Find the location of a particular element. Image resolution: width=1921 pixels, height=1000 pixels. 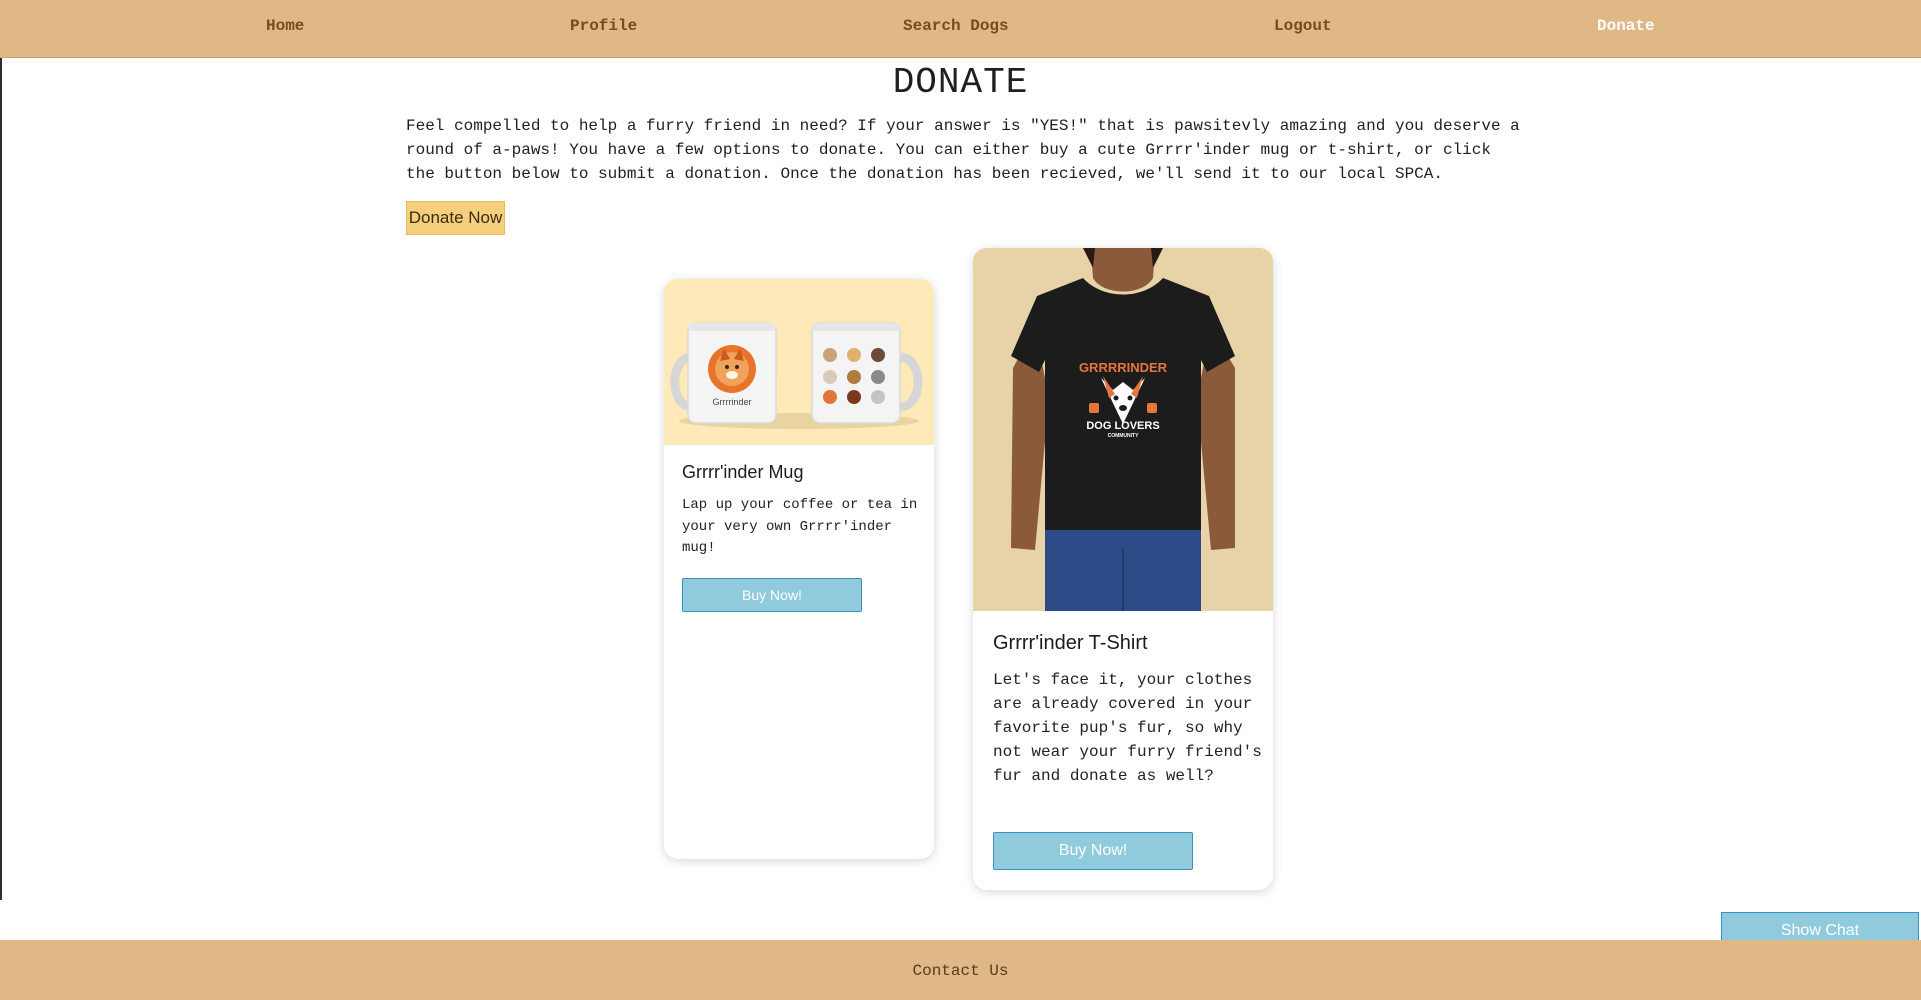

donate-now-button: Donate Now is located at coordinates (455, 218).